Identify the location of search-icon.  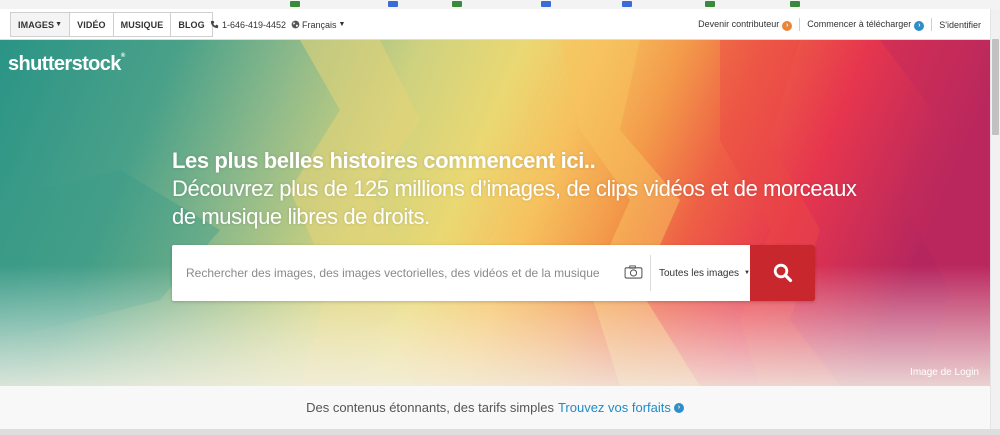
(782, 273).